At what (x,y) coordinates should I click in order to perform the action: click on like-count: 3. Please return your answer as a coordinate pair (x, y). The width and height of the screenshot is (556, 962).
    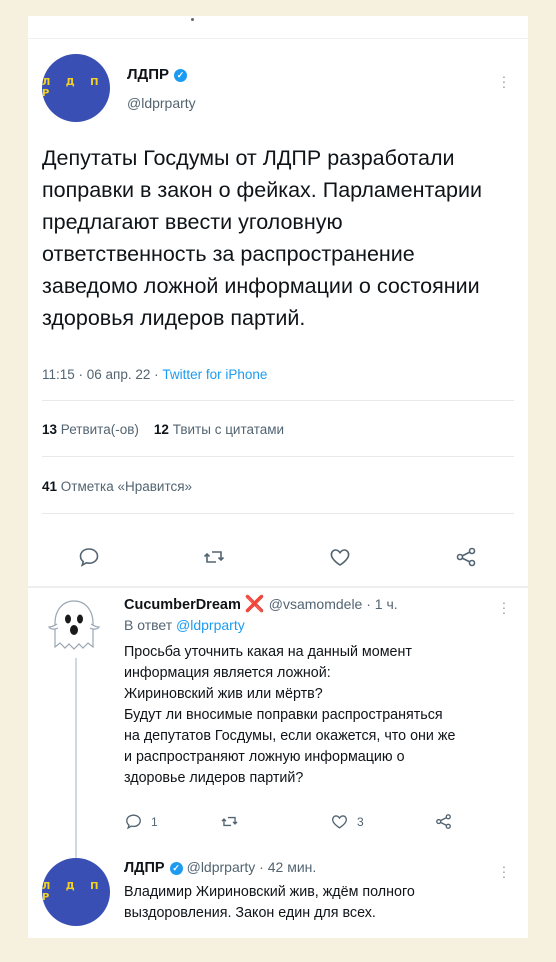
    Looking at the image, I should click on (360, 821).